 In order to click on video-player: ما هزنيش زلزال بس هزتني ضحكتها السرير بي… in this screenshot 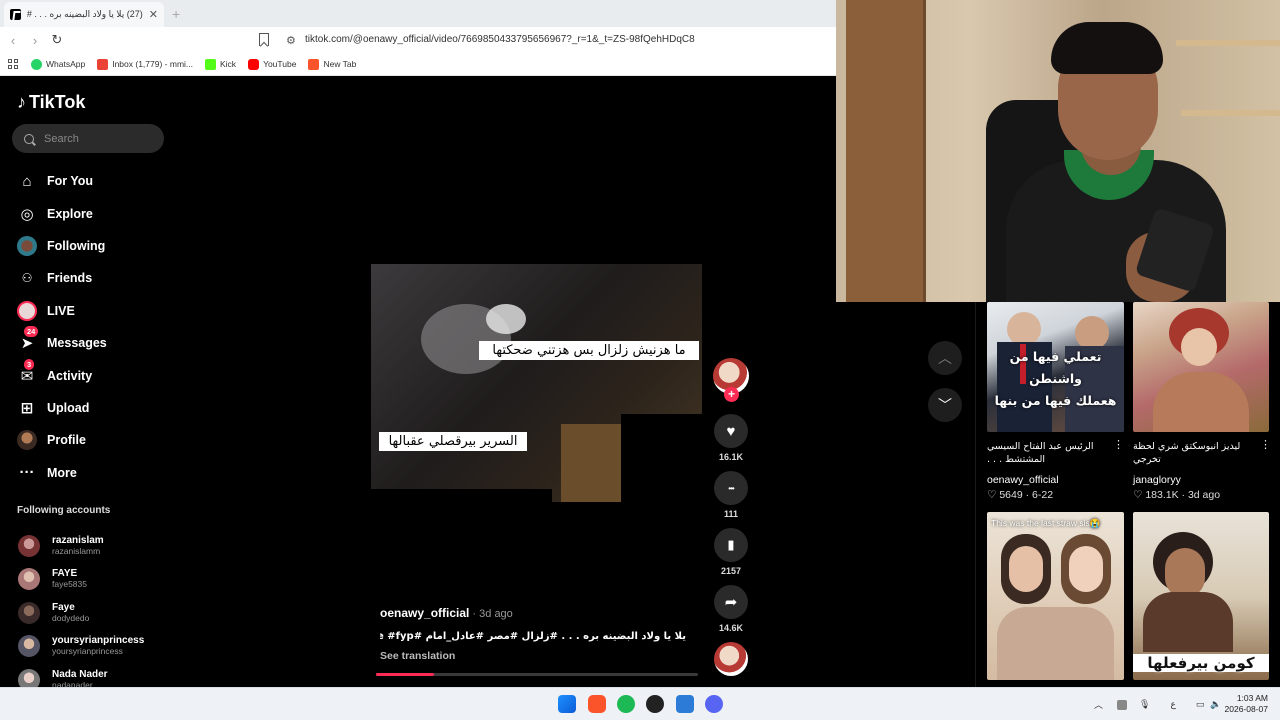, I will do `click(536, 383)`.